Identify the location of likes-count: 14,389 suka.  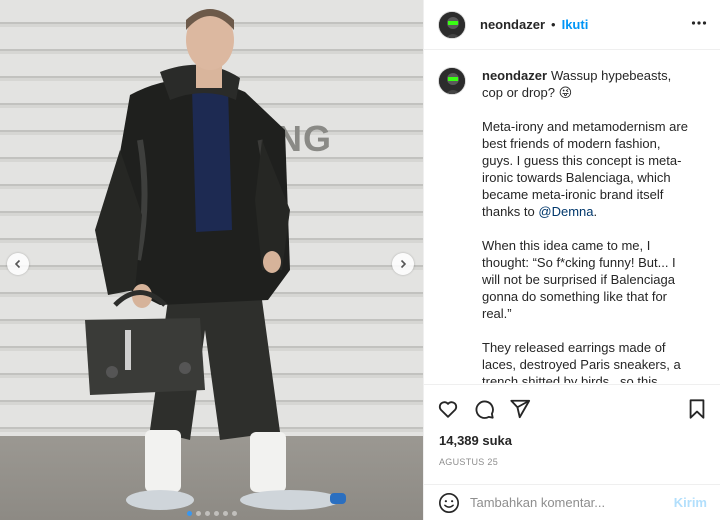
(475, 440).